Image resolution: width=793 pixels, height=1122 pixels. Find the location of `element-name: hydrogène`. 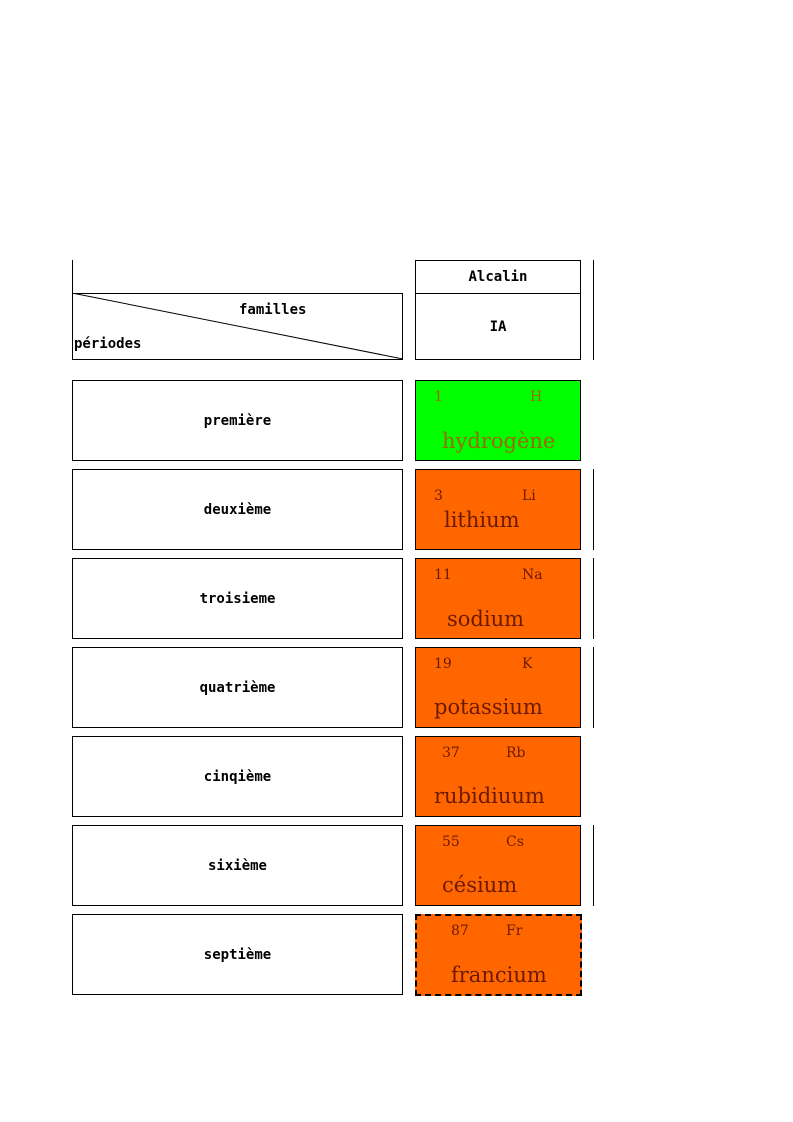

element-name: hydrogène is located at coordinates (499, 441).